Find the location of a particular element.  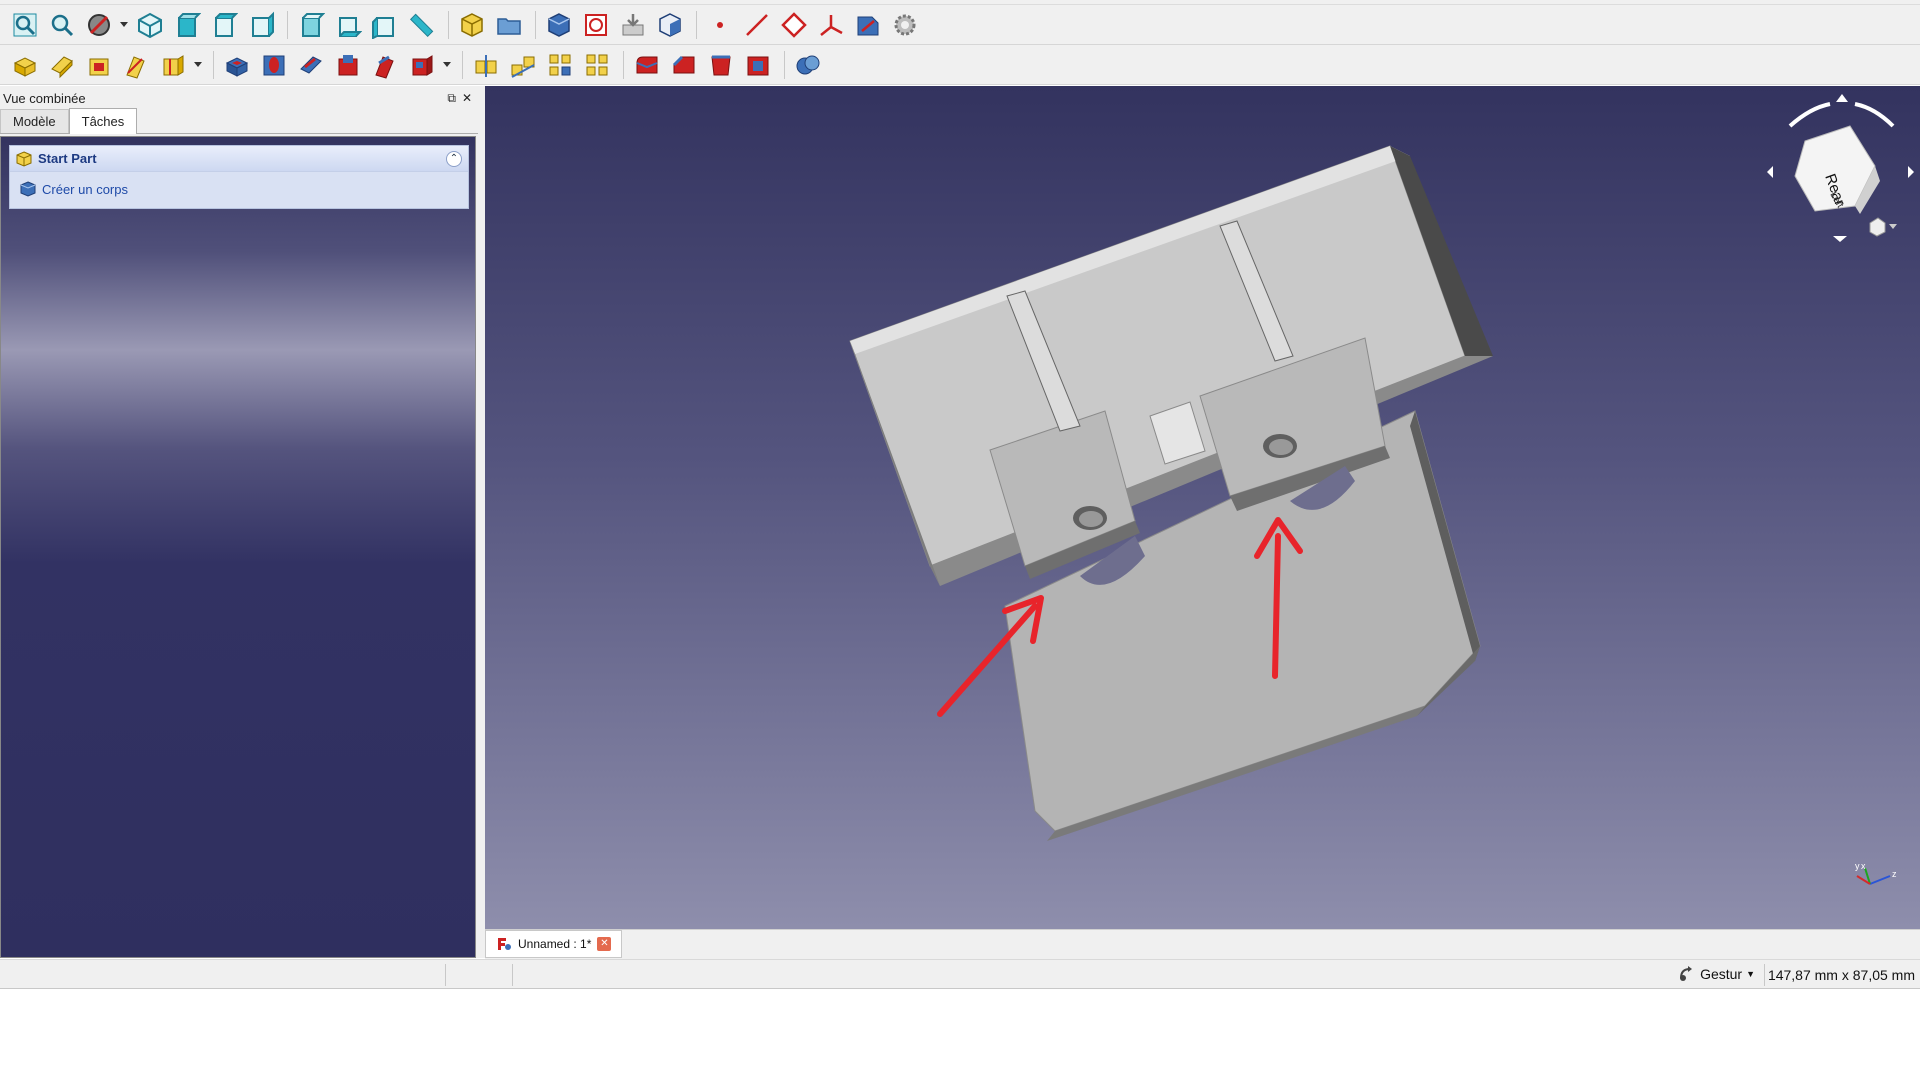

tab-model: Modèle is located at coordinates (34, 121).